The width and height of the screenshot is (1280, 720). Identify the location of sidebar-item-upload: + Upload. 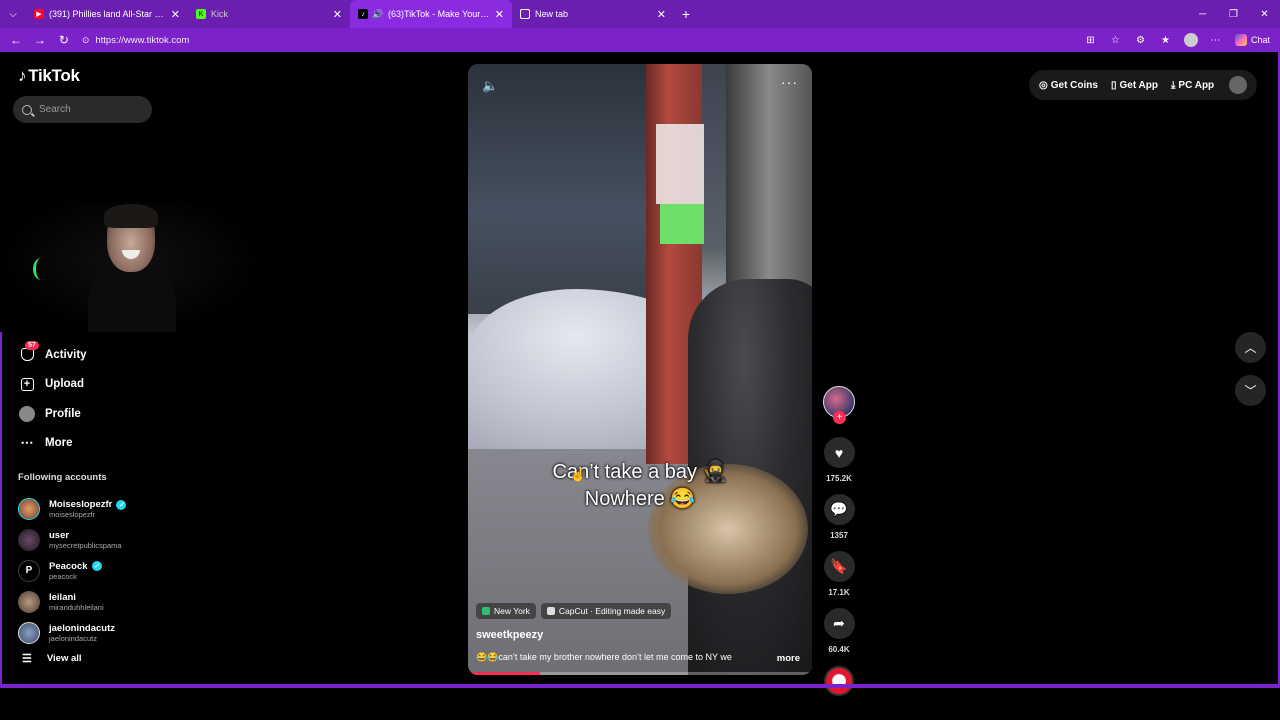
(52, 385).